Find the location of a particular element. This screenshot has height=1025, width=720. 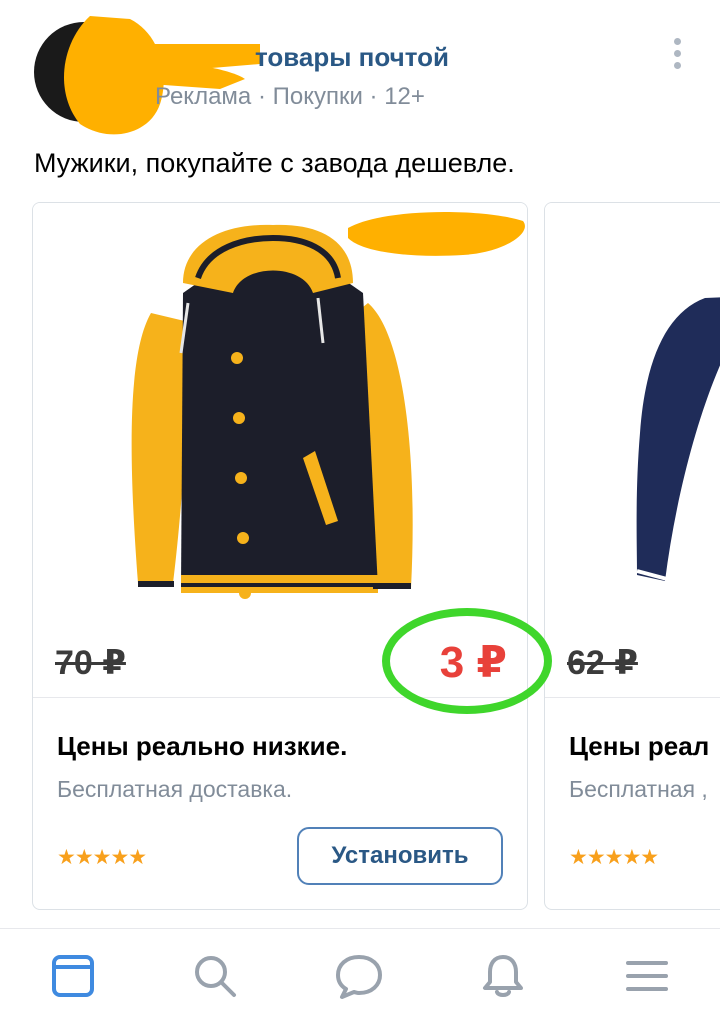

product-image-longsleeve: 62 ₽ is located at coordinates (632, 450).